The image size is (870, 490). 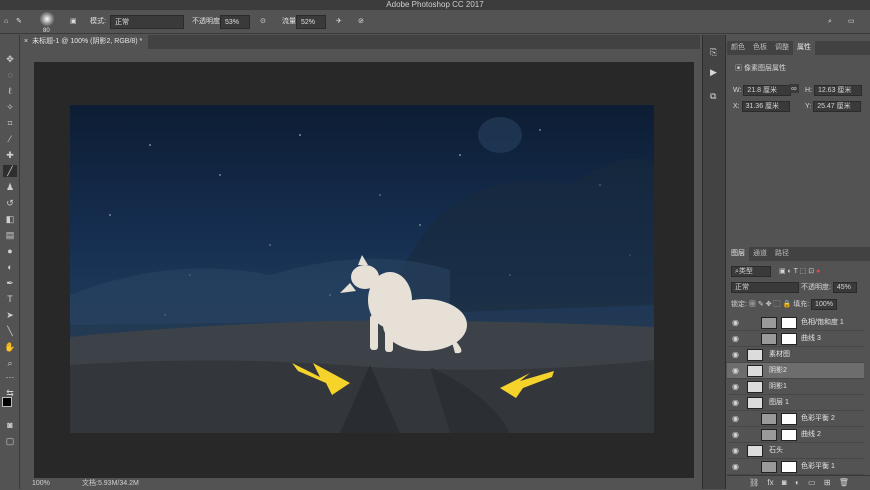 I want to click on hand-tool-icon: ✋, so click(x=10, y=347).